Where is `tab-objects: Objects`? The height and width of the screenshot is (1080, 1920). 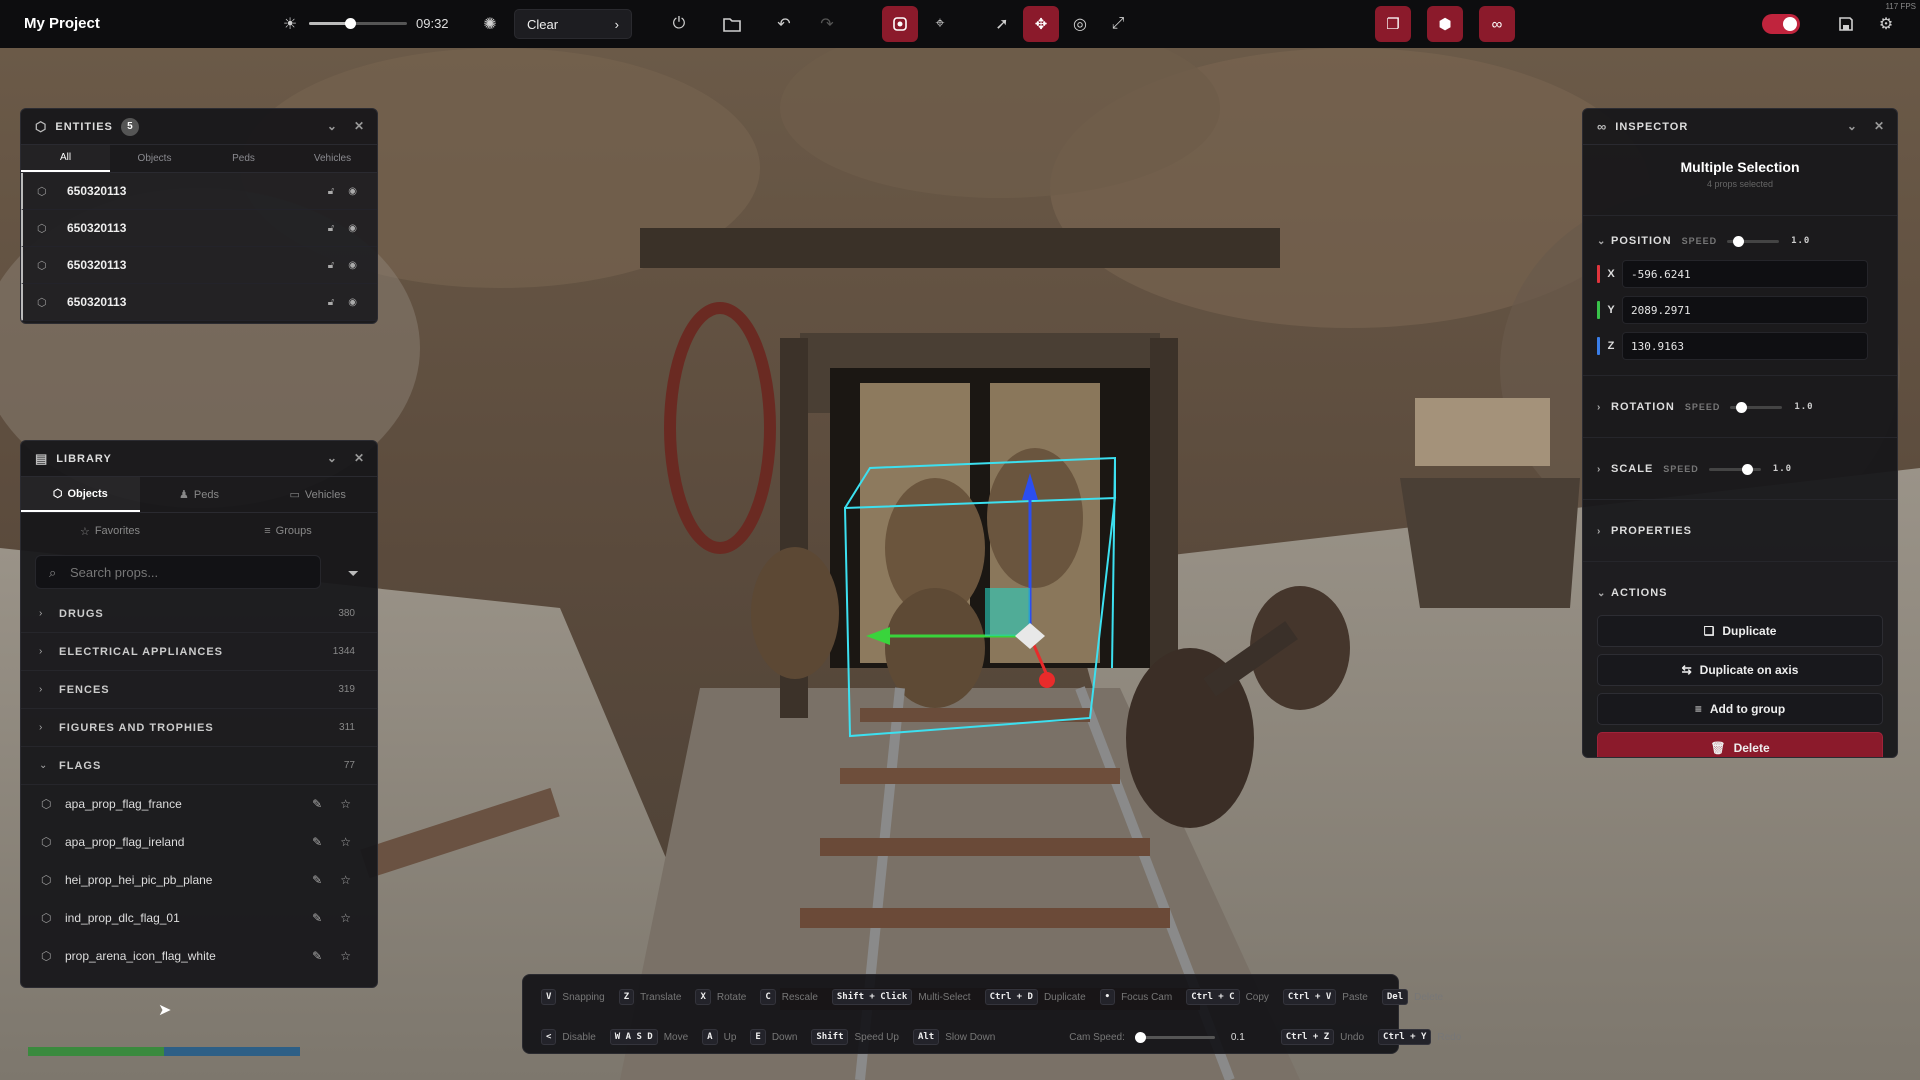 tab-objects: Objects is located at coordinates (154, 158).